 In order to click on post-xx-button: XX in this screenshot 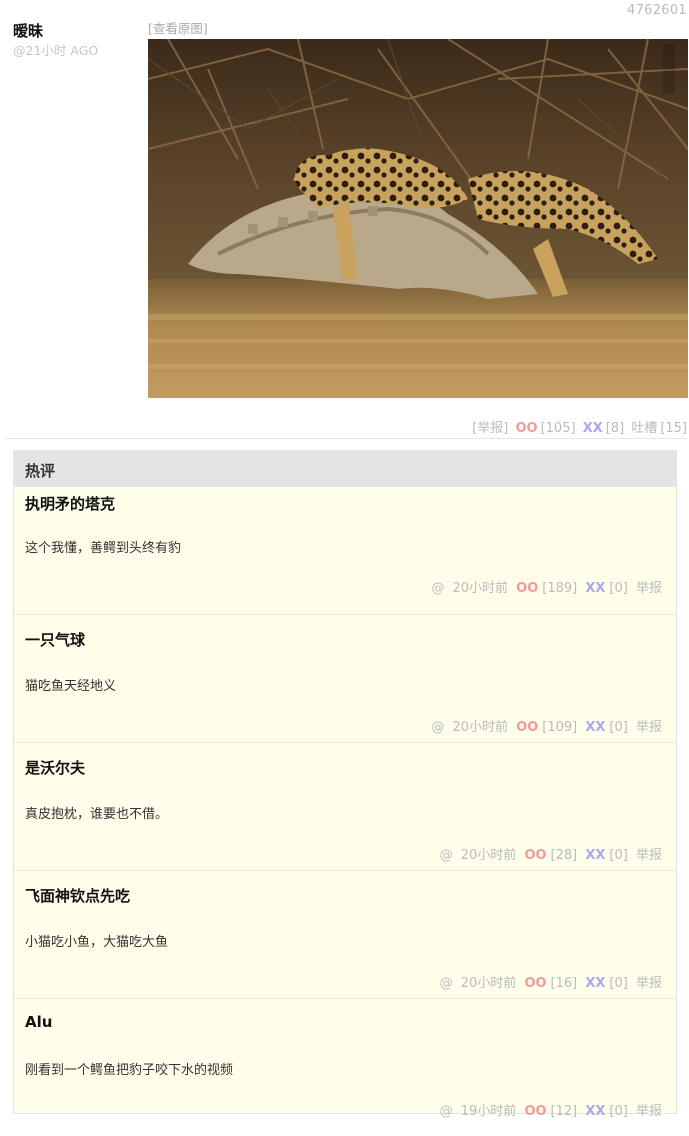, I will do `click(593, 428)`.